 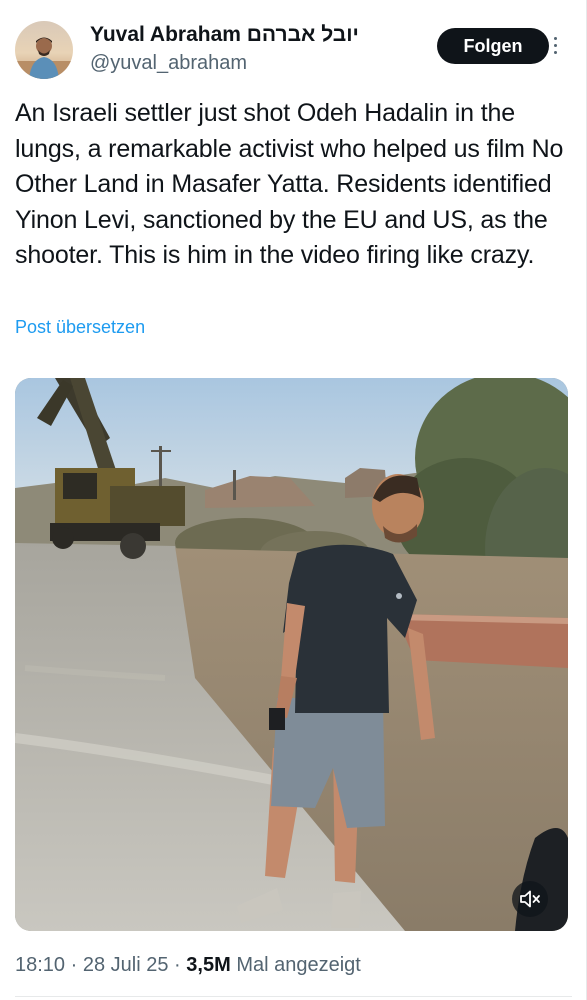 I want to click on mute-toggle-button, so click(x=530, y=899).